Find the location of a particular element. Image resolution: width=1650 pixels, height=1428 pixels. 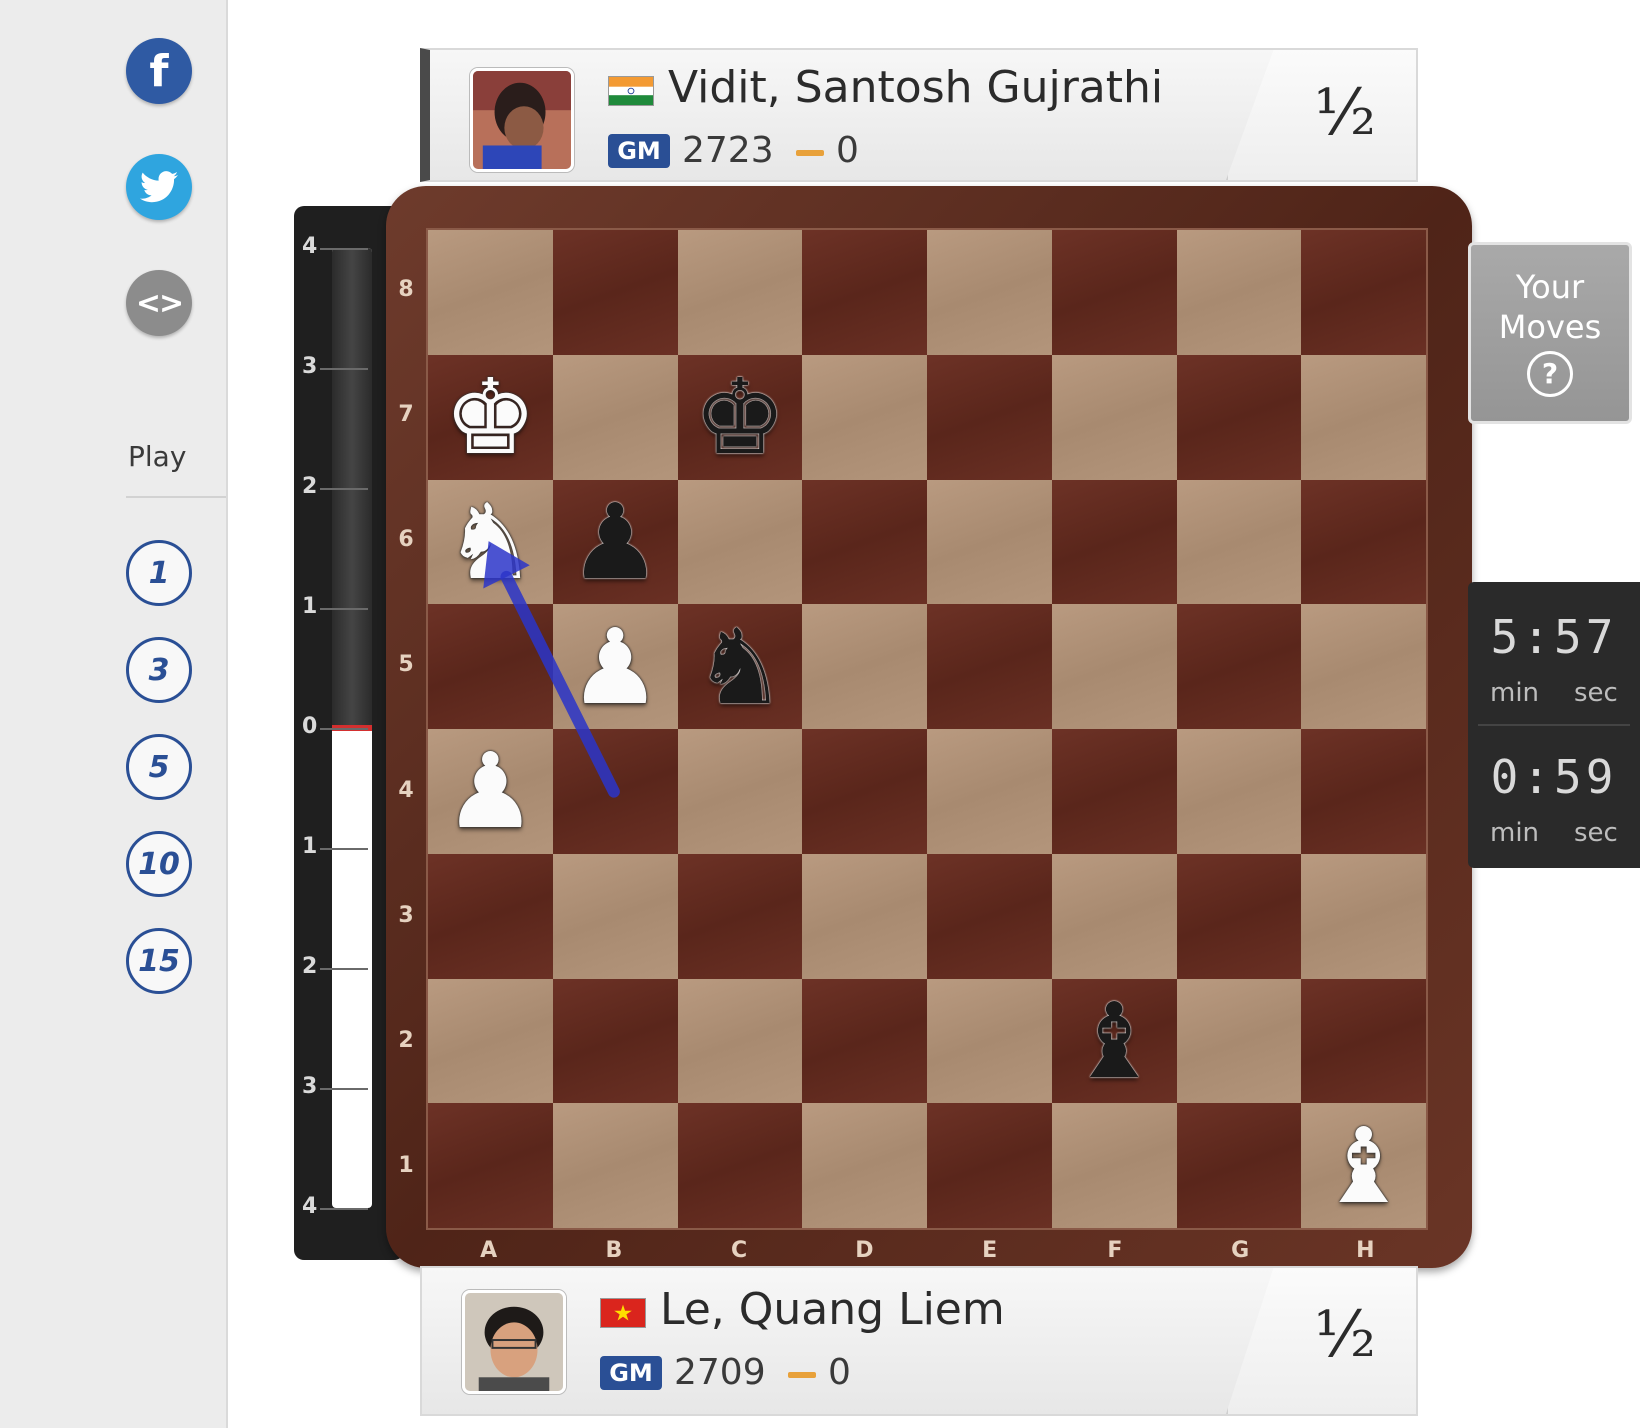

black-pawn-icon: ♟ is located at coordinates (615, 542).